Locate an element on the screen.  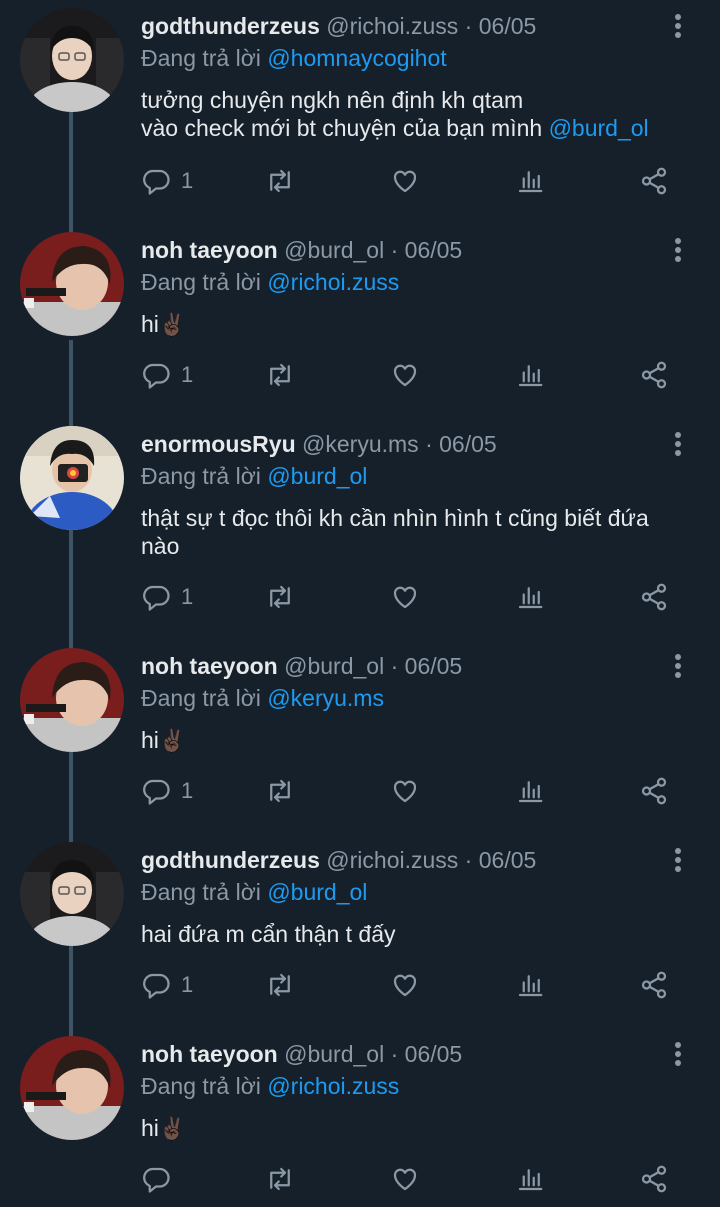
reply-button is located at coordinates (161, 1179).